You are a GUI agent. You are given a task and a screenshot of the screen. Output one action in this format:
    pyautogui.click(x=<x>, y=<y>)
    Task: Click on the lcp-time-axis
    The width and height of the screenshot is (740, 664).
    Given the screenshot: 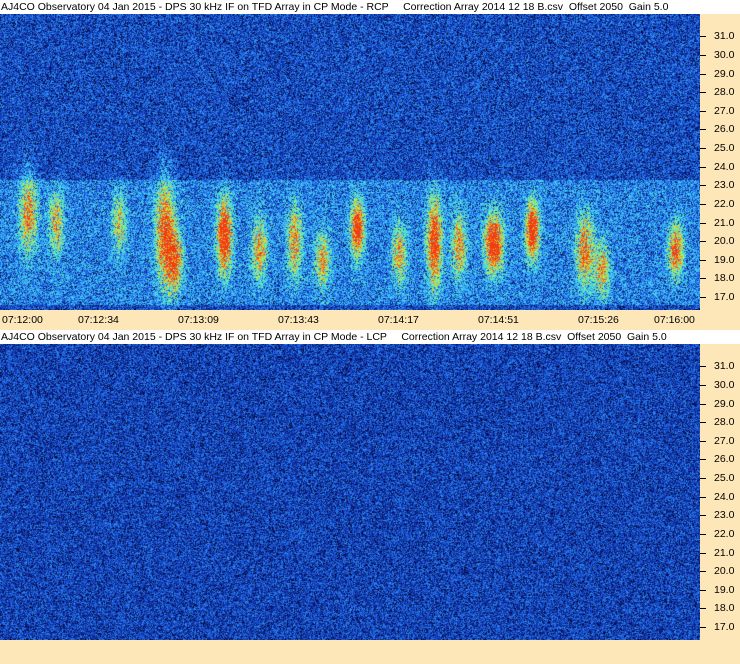 What is the action you would take?
    pyautogui.click(x=370, y=652)
    